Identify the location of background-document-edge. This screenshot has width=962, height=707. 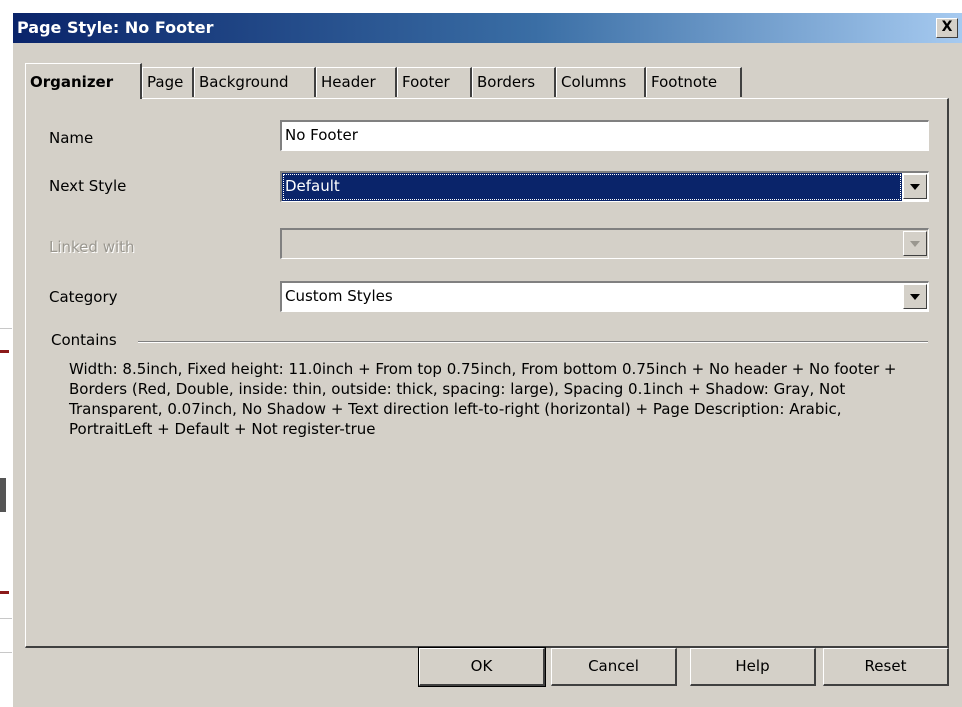
(6, 353).